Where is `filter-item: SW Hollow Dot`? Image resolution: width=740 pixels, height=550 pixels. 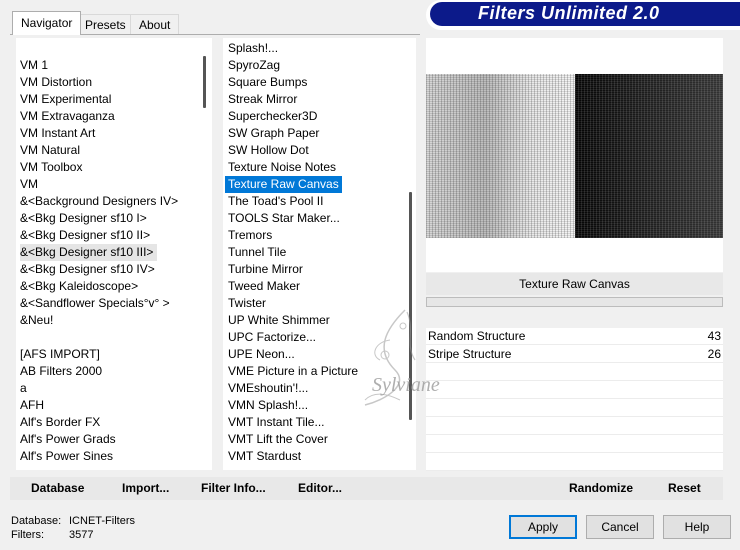
filter-item: SW Hollow Dot is located at coordinates (322, 150).